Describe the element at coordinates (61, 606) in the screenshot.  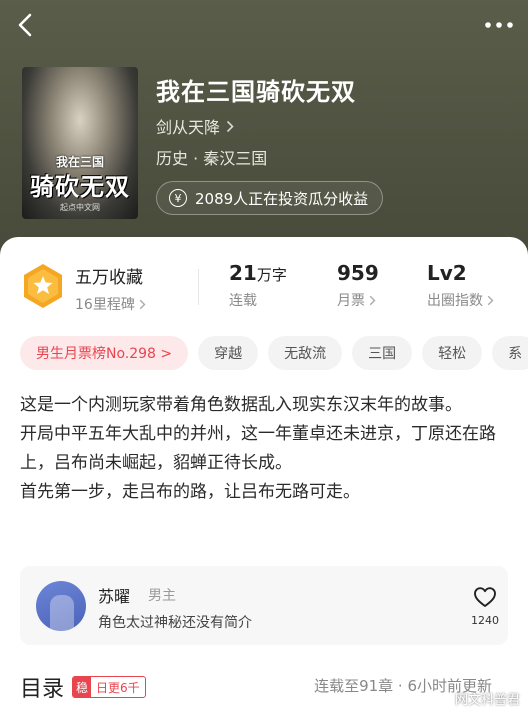
I see `avatar` at that location.